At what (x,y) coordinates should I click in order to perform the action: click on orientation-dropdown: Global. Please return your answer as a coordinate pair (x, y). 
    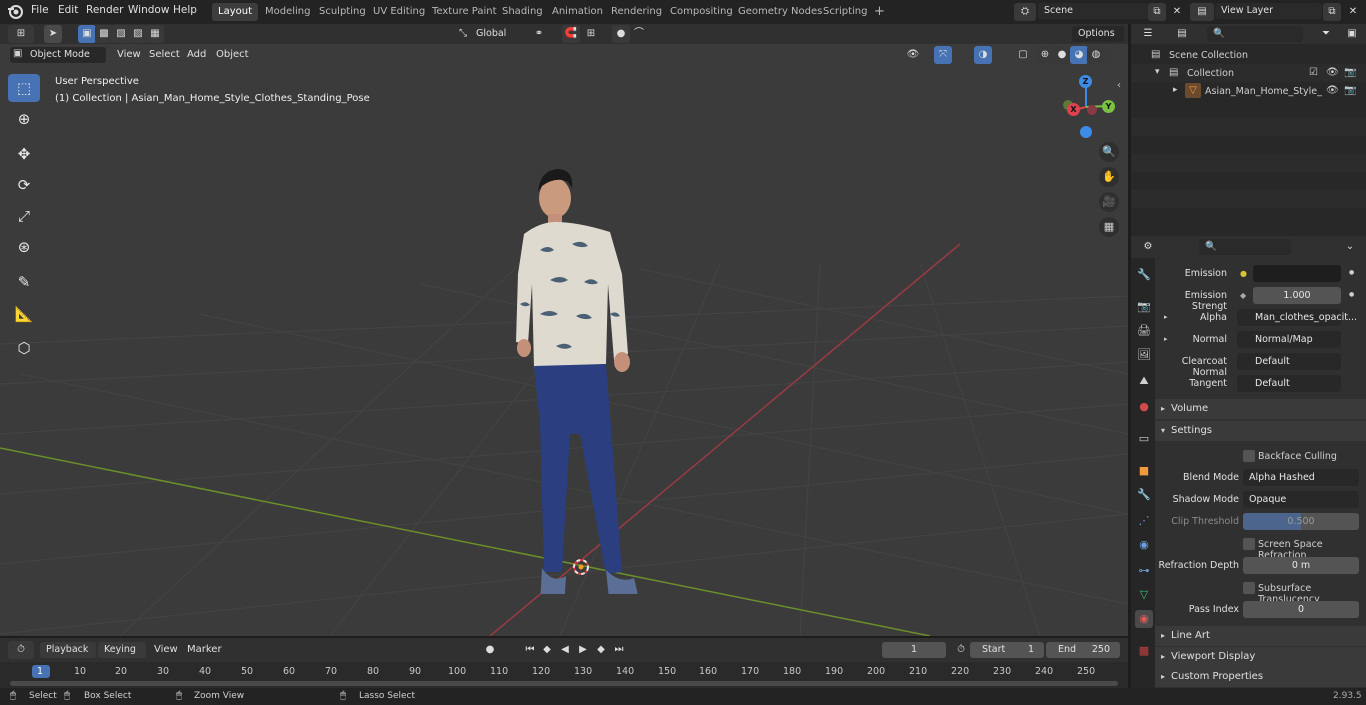
    Looking at the image, I should click on (497, 34).